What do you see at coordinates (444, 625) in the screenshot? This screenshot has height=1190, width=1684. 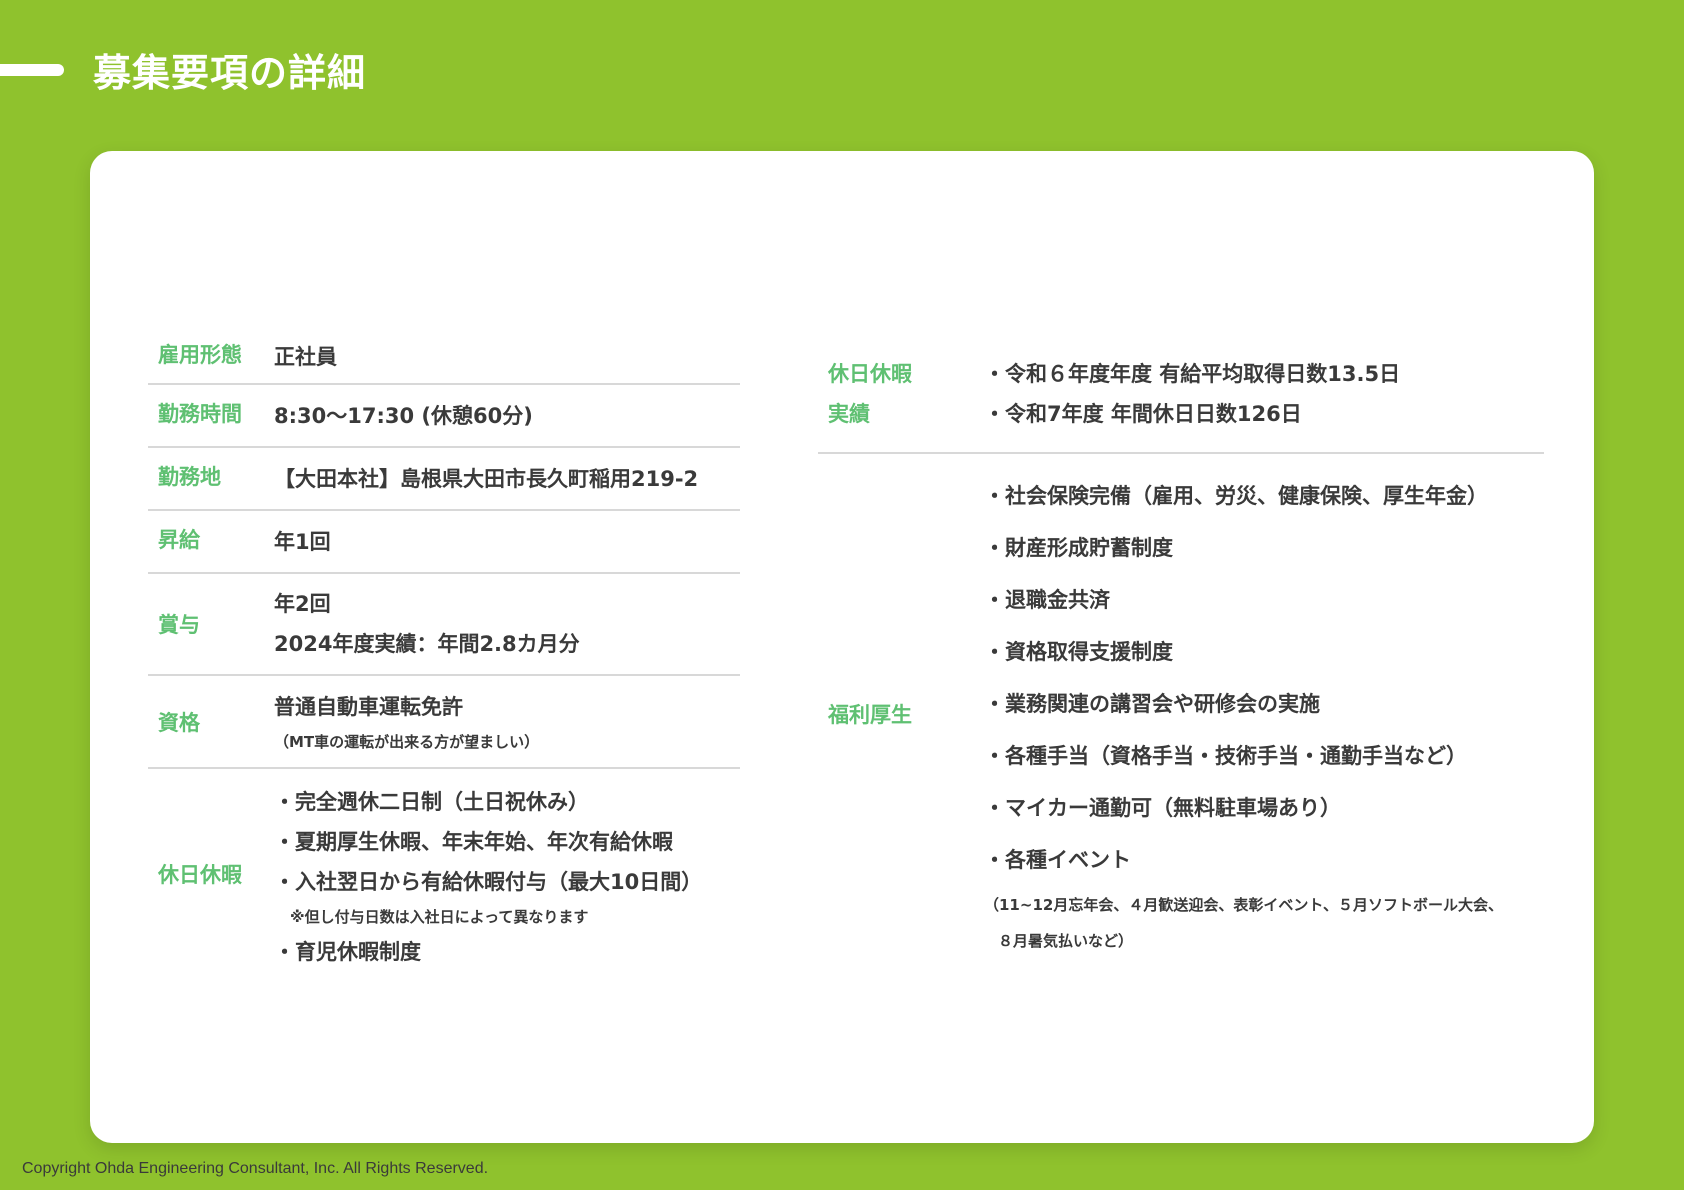 I see `row-bonus: 賞与 年2回 2024年度実績：年間2.8カ月分` at bounding box center [444, 625].